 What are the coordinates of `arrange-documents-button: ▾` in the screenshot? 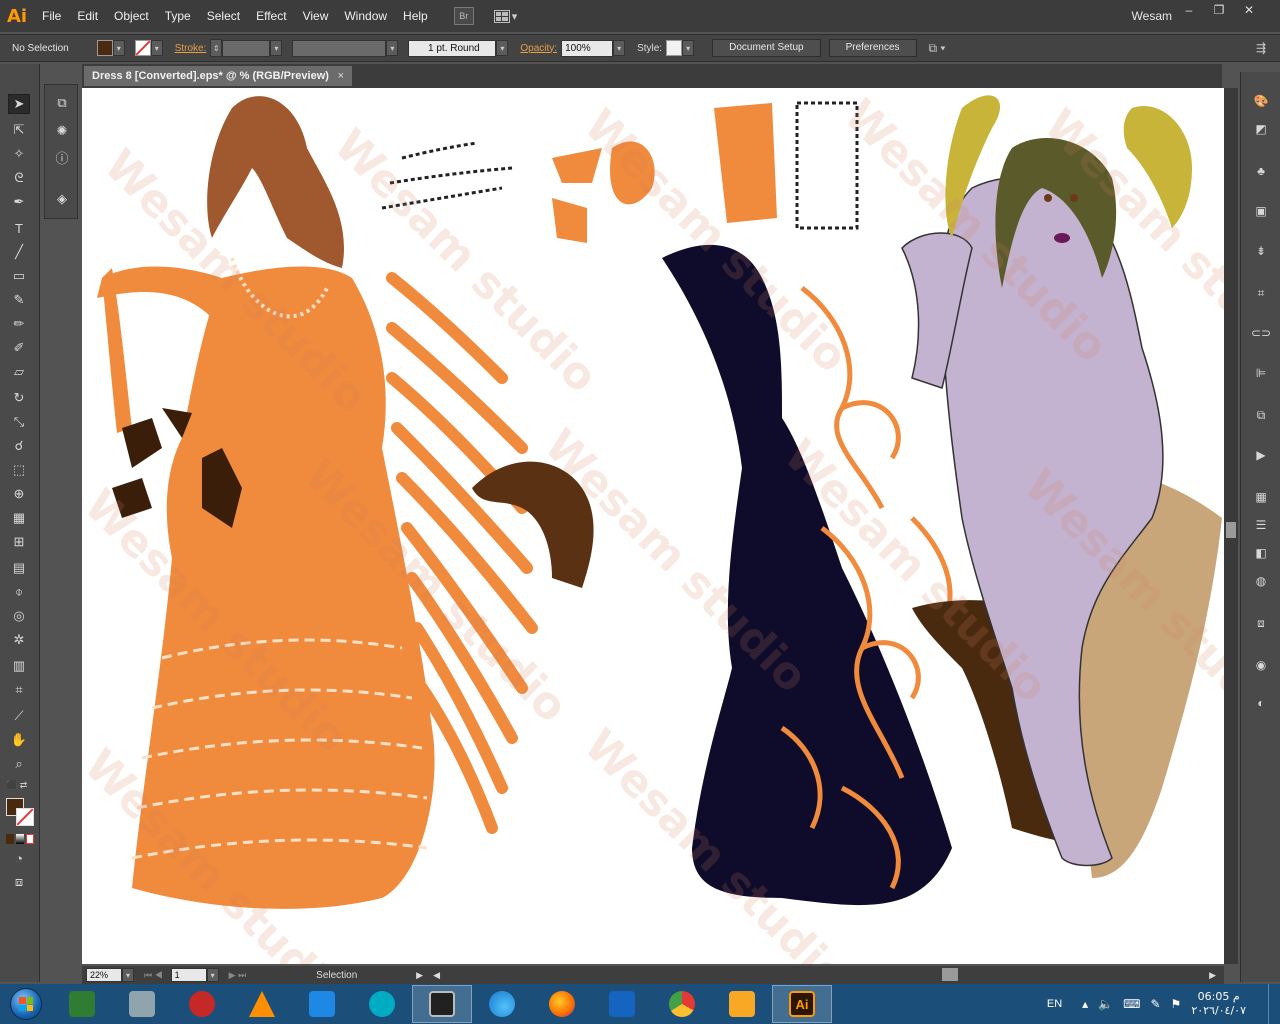 It's located at (507, 16).